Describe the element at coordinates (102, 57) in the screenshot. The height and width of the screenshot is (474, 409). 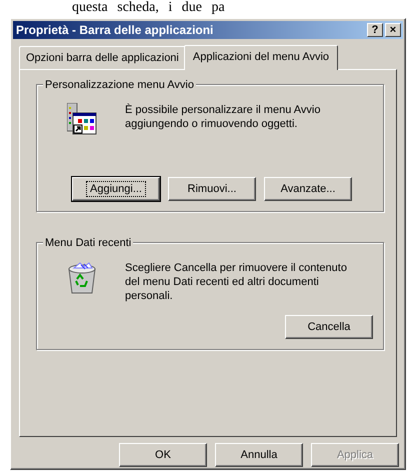
I see `tab: Opzioni barra delle applicazioni` at that location.